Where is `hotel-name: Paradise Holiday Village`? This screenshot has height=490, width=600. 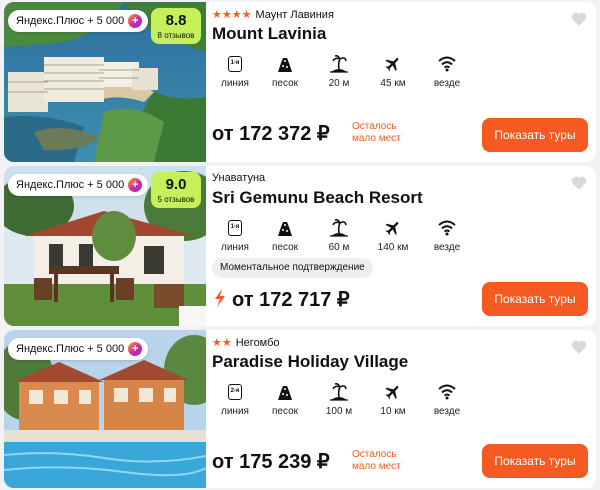 hotel-name: Paradise Holiday Village is located at coordinates (310, 362).